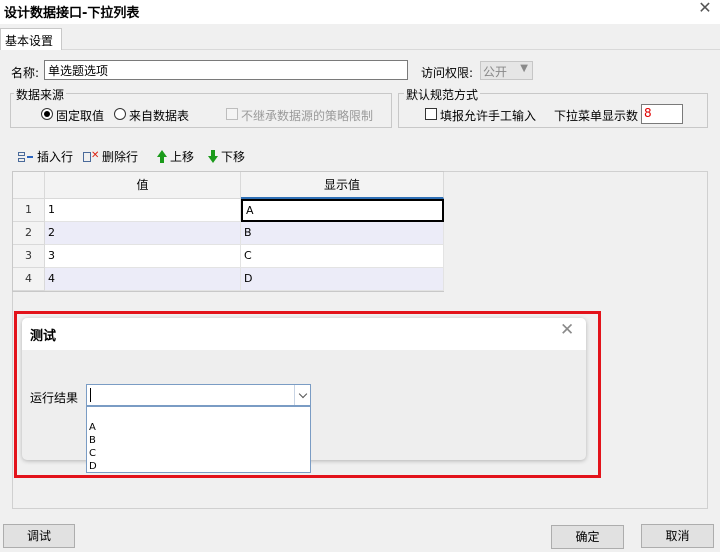  I want to click on arrow-up-icon, so click(162, 156).